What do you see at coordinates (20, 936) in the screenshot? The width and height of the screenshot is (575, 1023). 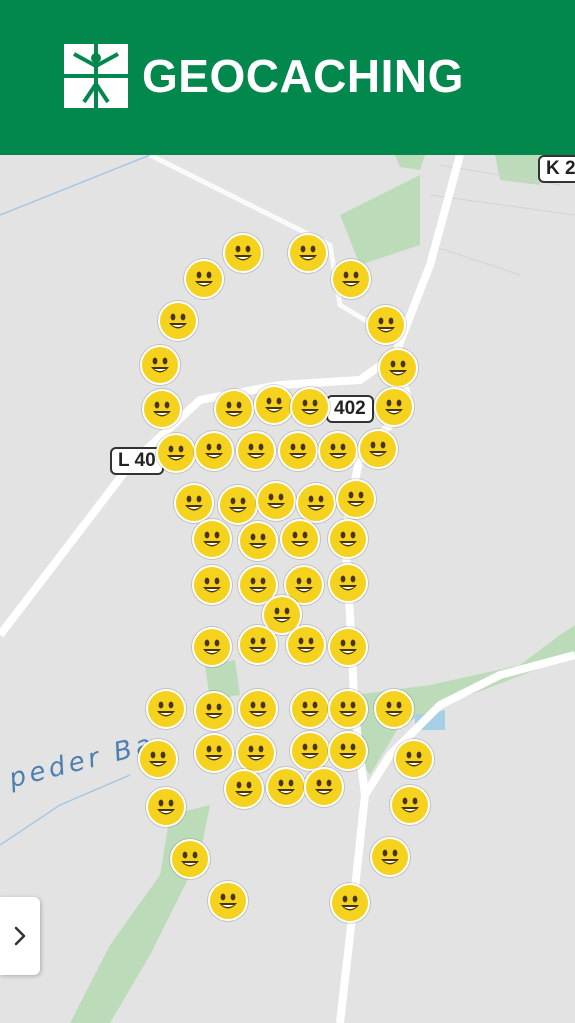 I see `expand-panel-button` at bounding box center [20, 936].